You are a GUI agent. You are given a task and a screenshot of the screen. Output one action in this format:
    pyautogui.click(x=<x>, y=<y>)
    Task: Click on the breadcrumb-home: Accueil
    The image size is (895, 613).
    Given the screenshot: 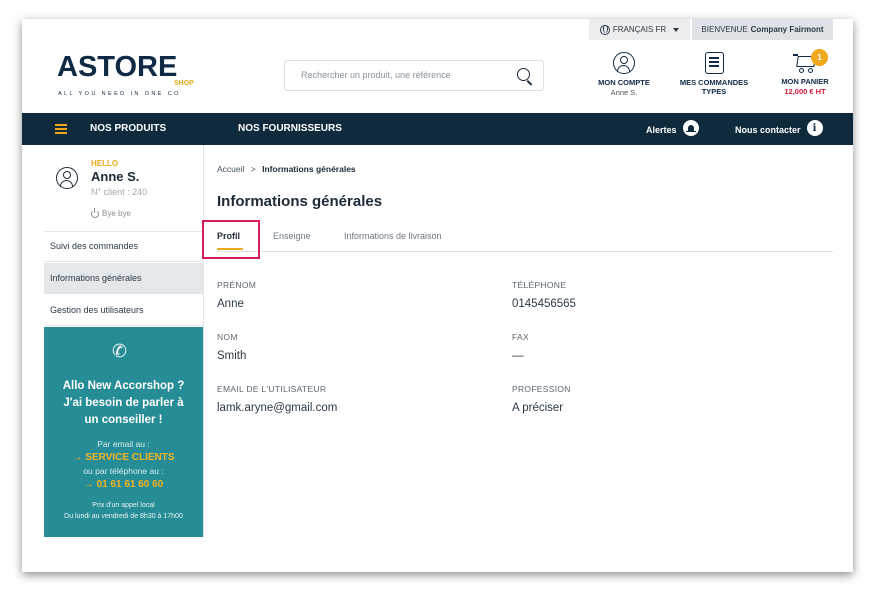 What is the action you would take?
    pyautogui.click(x=230, y=169)
    